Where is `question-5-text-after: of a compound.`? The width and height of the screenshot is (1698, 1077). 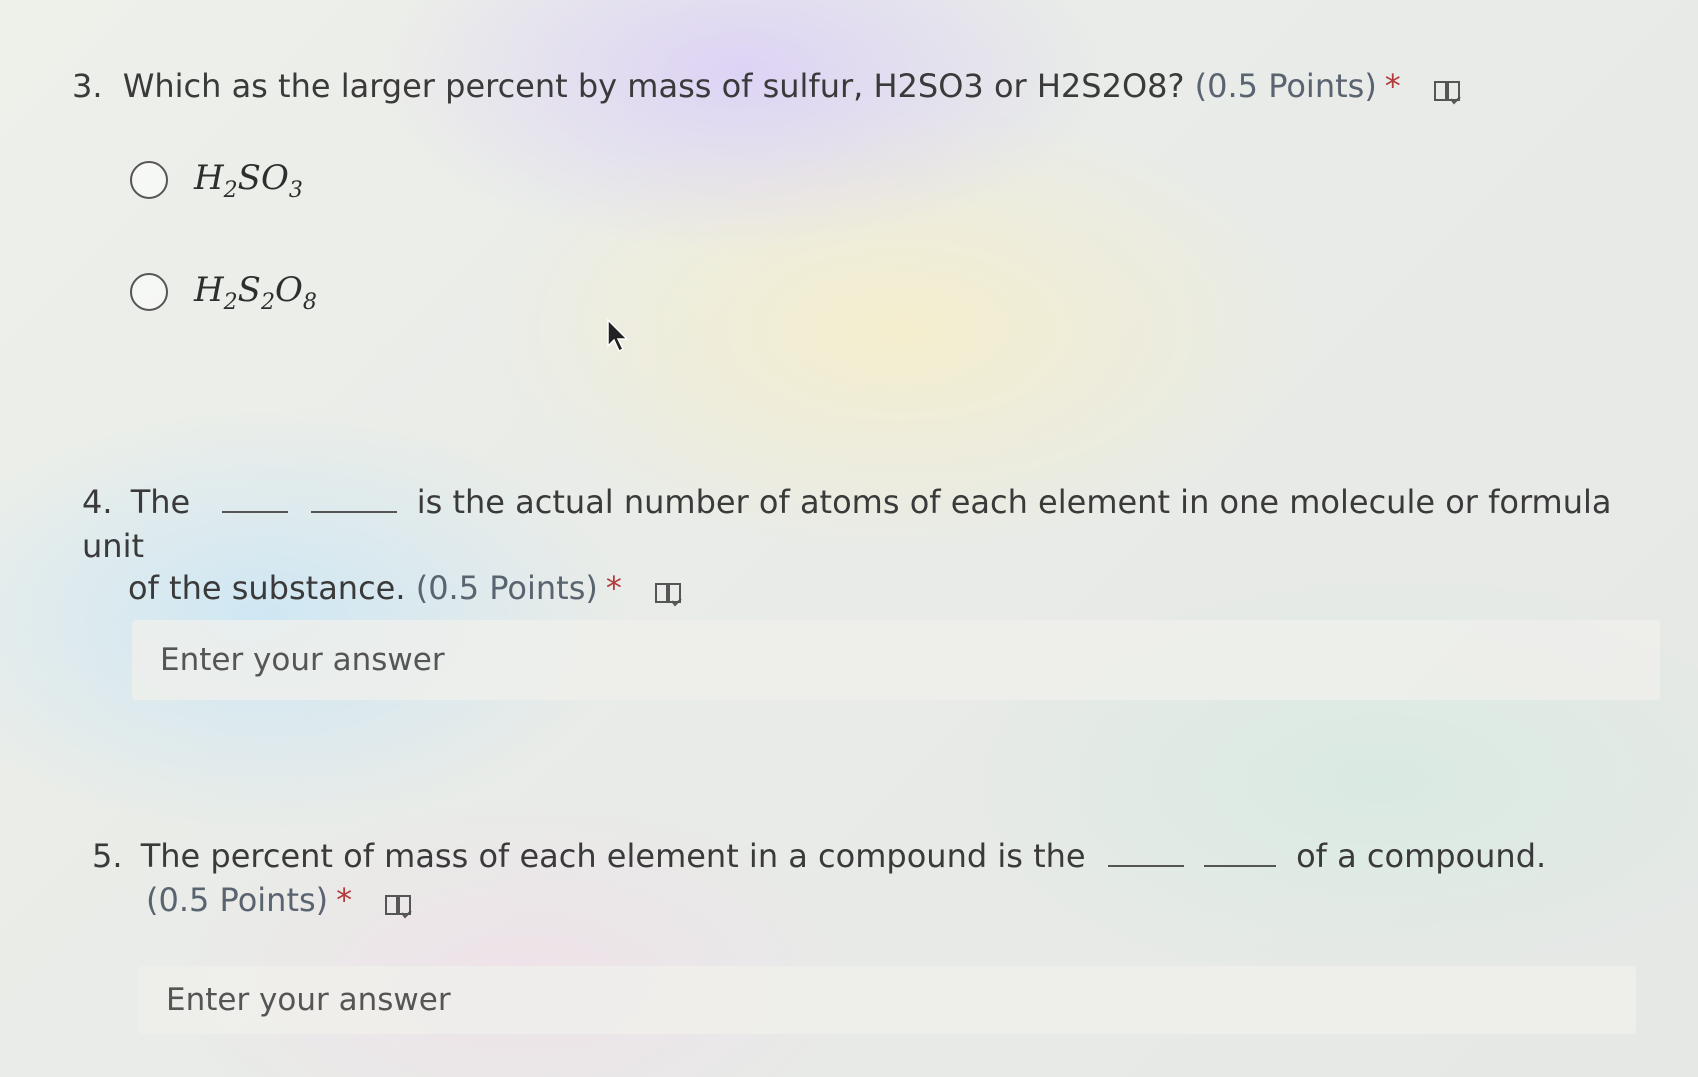 question-5-text-after: of a compound. is located at coordinates (1421, 856).